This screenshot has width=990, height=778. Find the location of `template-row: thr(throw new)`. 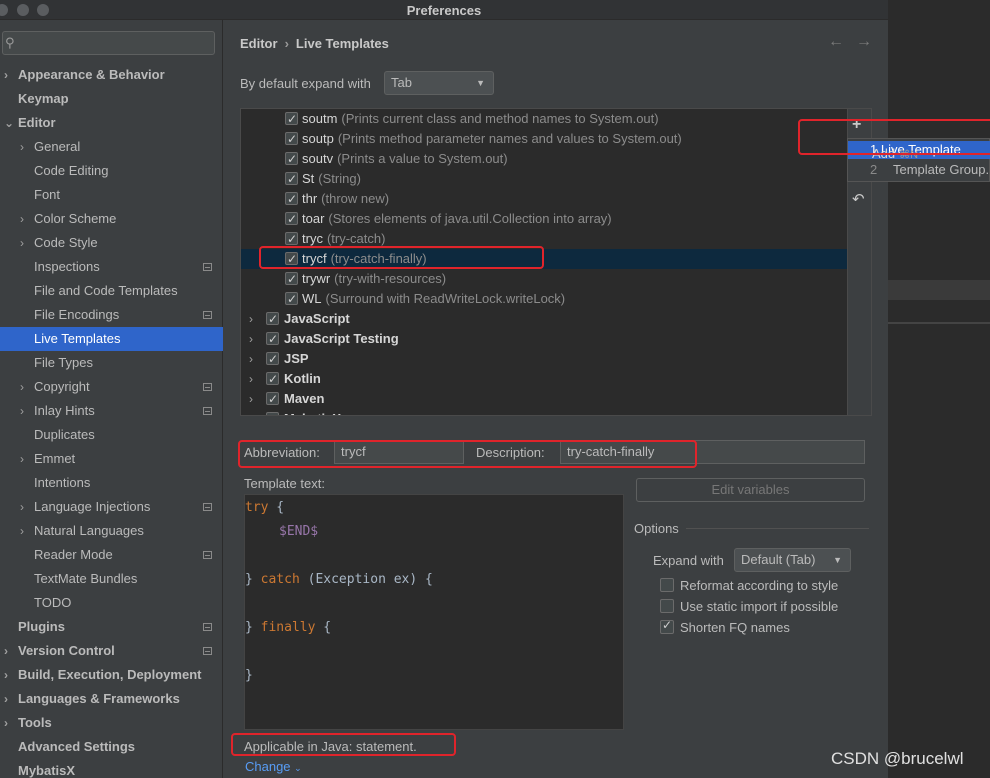

template-row: thr(throw new) is located at coordinates (544, 199).